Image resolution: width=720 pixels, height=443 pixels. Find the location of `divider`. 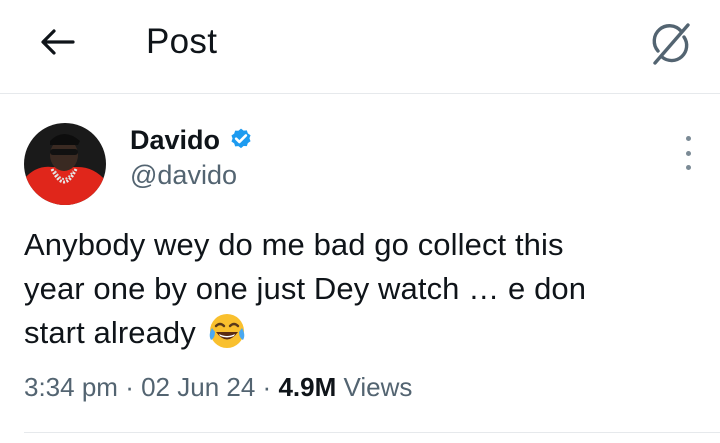

divider is located at coordinates (372, 432).